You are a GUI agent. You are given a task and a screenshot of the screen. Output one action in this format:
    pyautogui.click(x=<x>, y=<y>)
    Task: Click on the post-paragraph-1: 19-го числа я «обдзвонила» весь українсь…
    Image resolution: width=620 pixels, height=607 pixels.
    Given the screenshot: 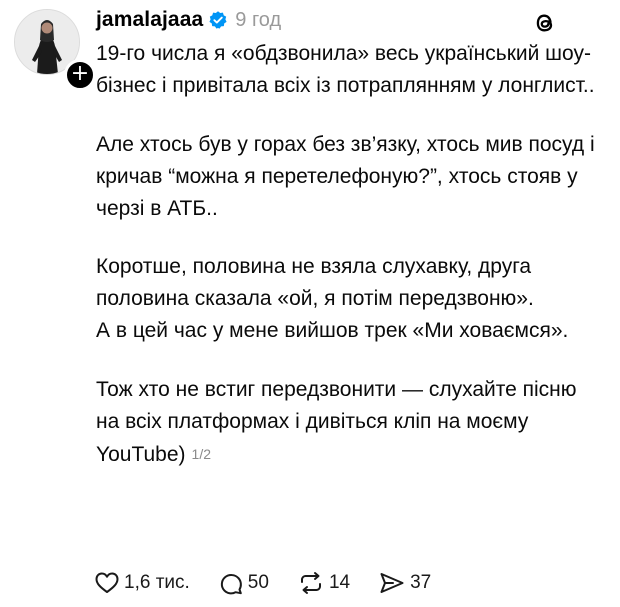 What is the action you would take?
    pyautogui.click(x=345, y=69)
    